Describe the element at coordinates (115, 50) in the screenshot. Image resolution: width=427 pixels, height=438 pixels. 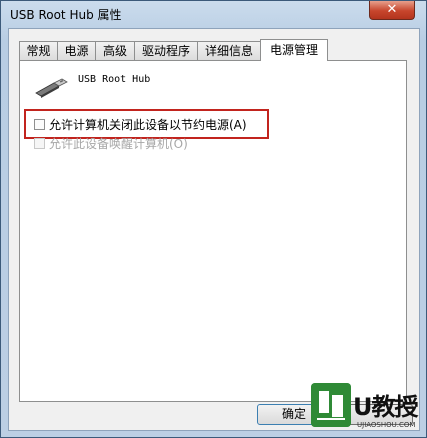
I see `tab-advanced: 高级` at that location.